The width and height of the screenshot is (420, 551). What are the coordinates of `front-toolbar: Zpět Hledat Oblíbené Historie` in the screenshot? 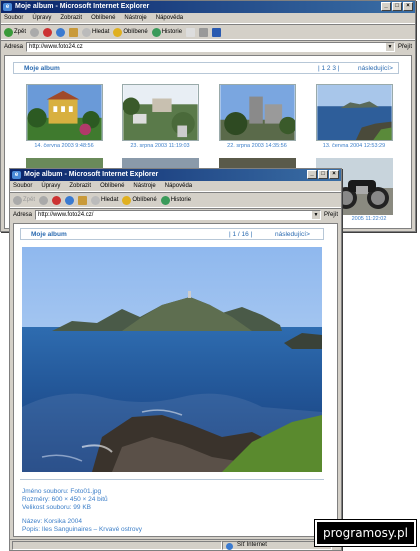 It's located at (175, 200).